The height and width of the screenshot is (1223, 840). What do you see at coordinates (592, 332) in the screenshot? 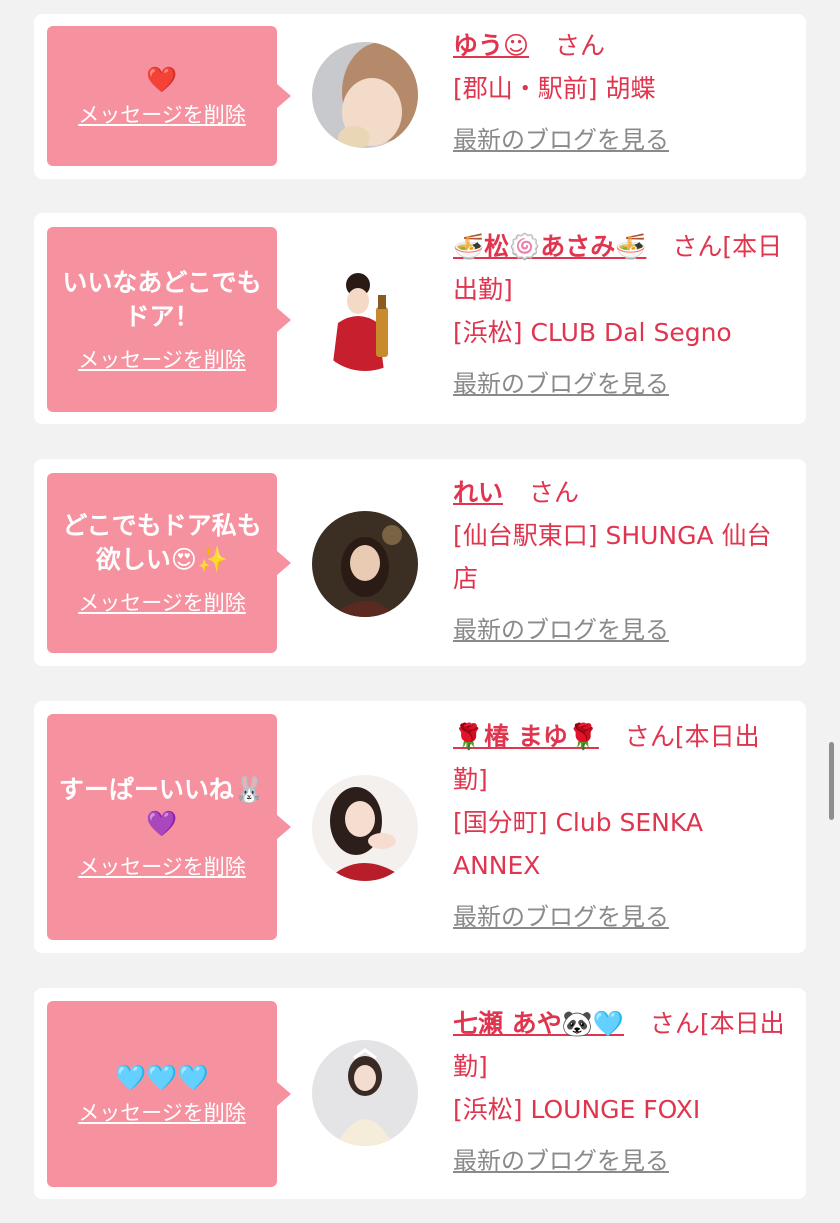
I see `store-info: [浜松] CLUB Dal Segno` at bounding box center [592, 332].